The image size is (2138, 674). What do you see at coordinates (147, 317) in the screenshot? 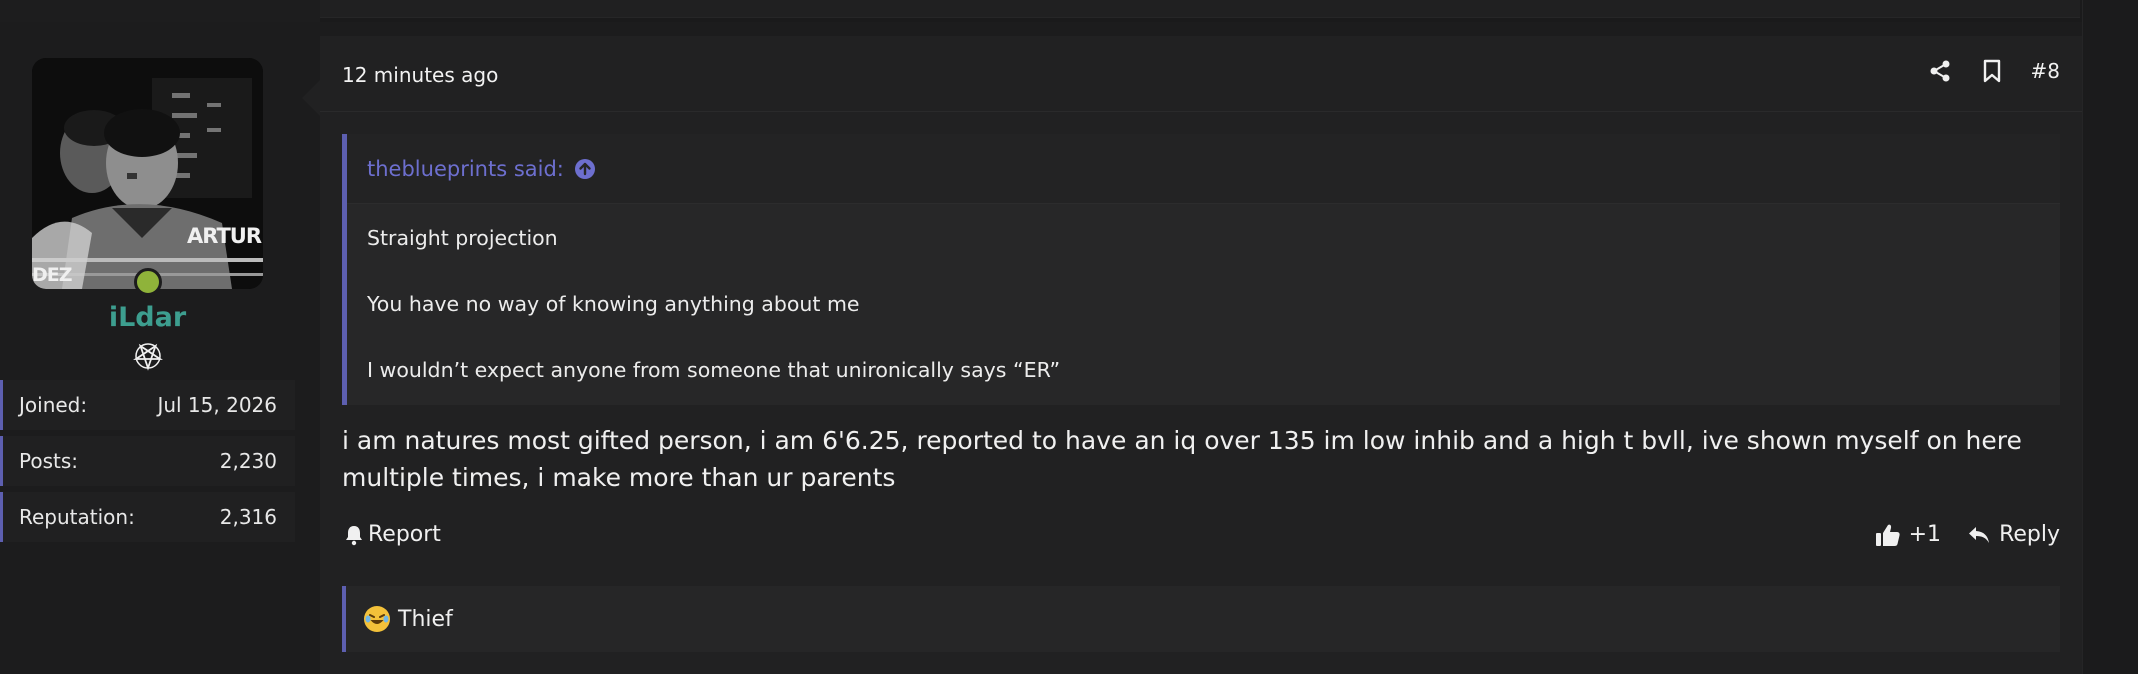
I see `username: iLdar` at bounding box center [147, 317].